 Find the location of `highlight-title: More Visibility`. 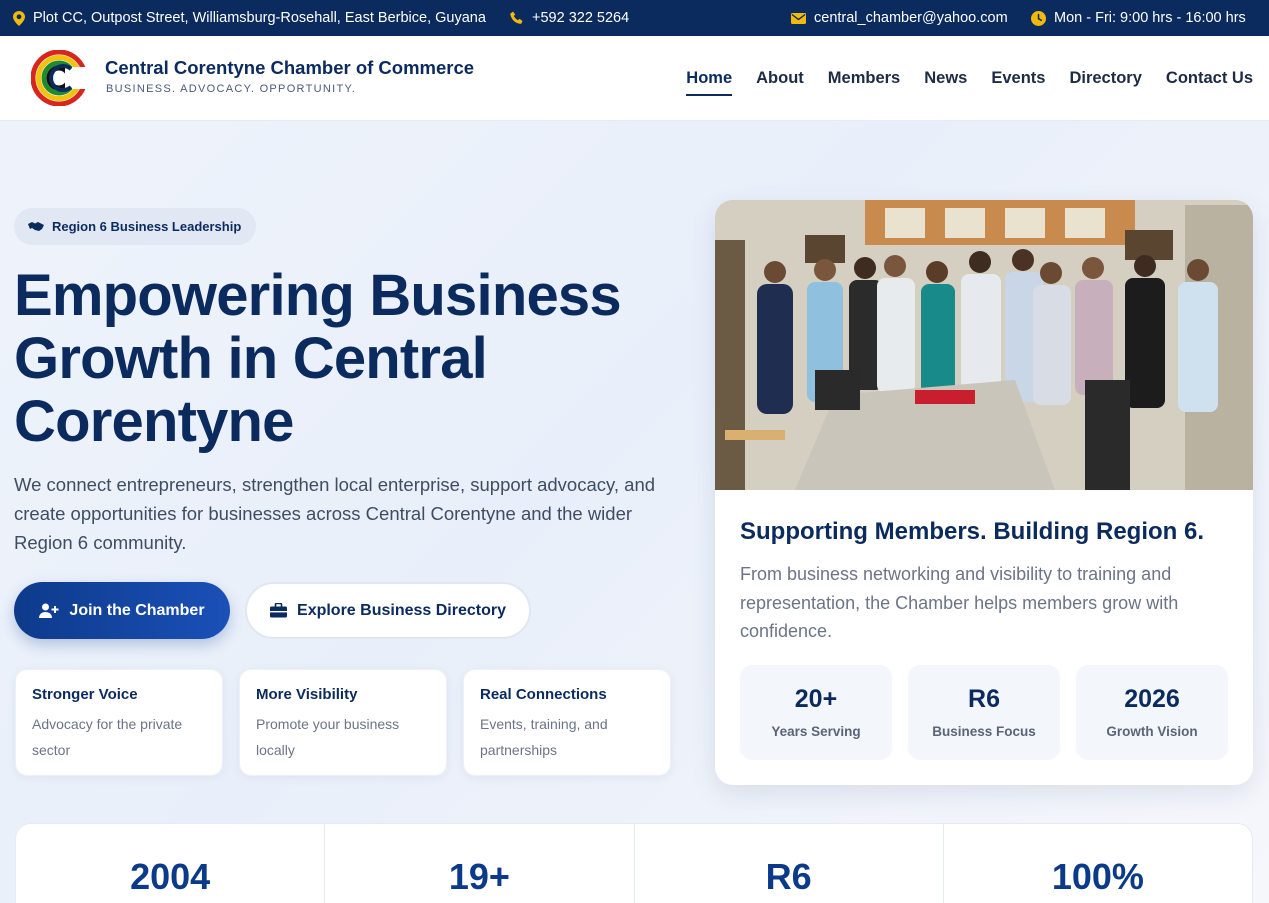

highlight-title: More Visibility is located at coordinates (307, 694).